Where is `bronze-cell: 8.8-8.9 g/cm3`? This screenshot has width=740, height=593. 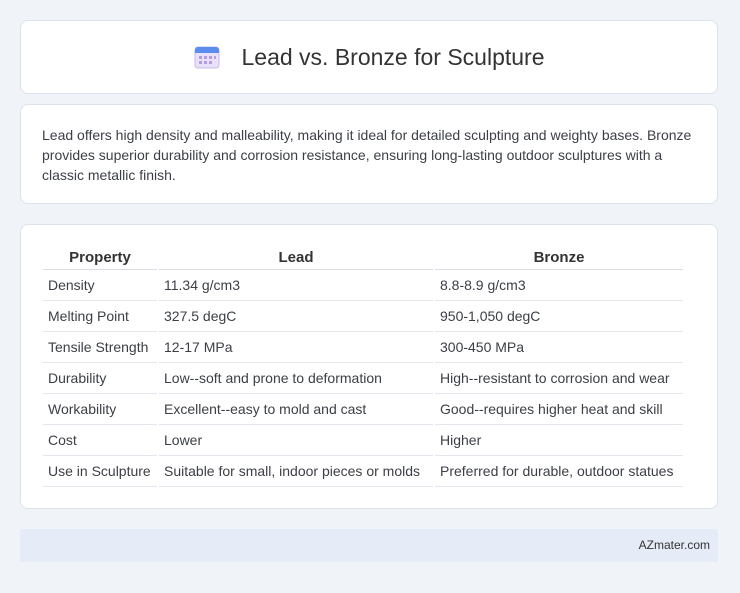
bronze-cell: 8.8-8.9 g/cm3 is located at coordinates (559, 285).